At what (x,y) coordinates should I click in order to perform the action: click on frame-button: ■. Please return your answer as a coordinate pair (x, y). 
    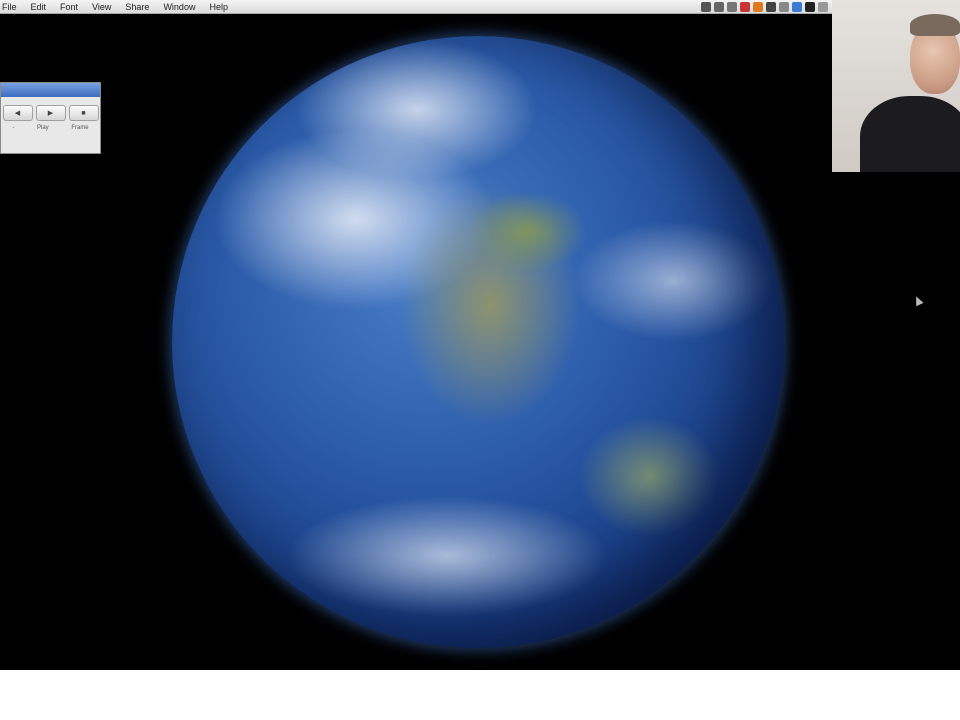
    Looking at the image, I should click on (83, 113).